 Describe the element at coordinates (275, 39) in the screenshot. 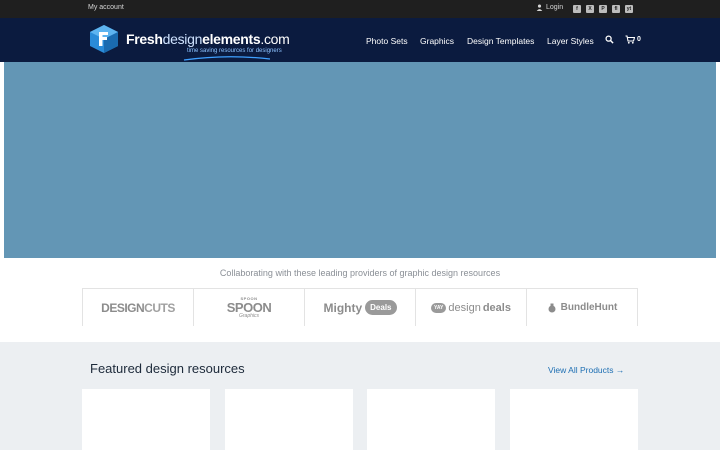

I see `logo-name-dotcom: .com` at that location.